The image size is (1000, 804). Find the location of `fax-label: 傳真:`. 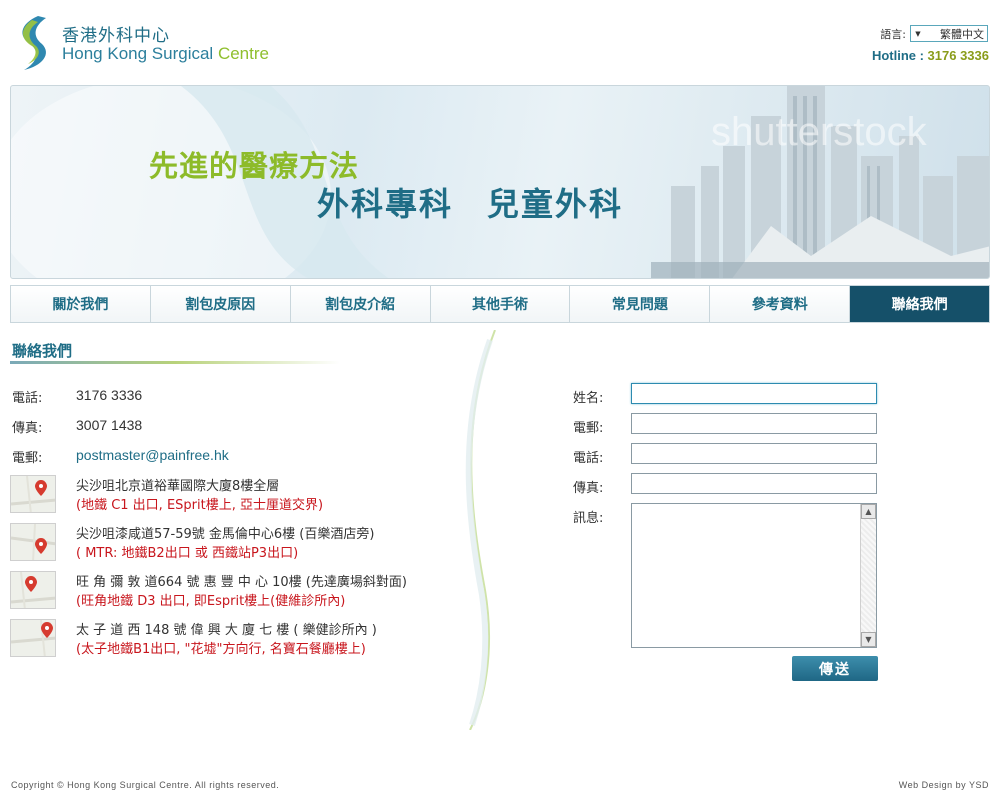

fax-label: 傳真: is located at coordinates (27, 428).